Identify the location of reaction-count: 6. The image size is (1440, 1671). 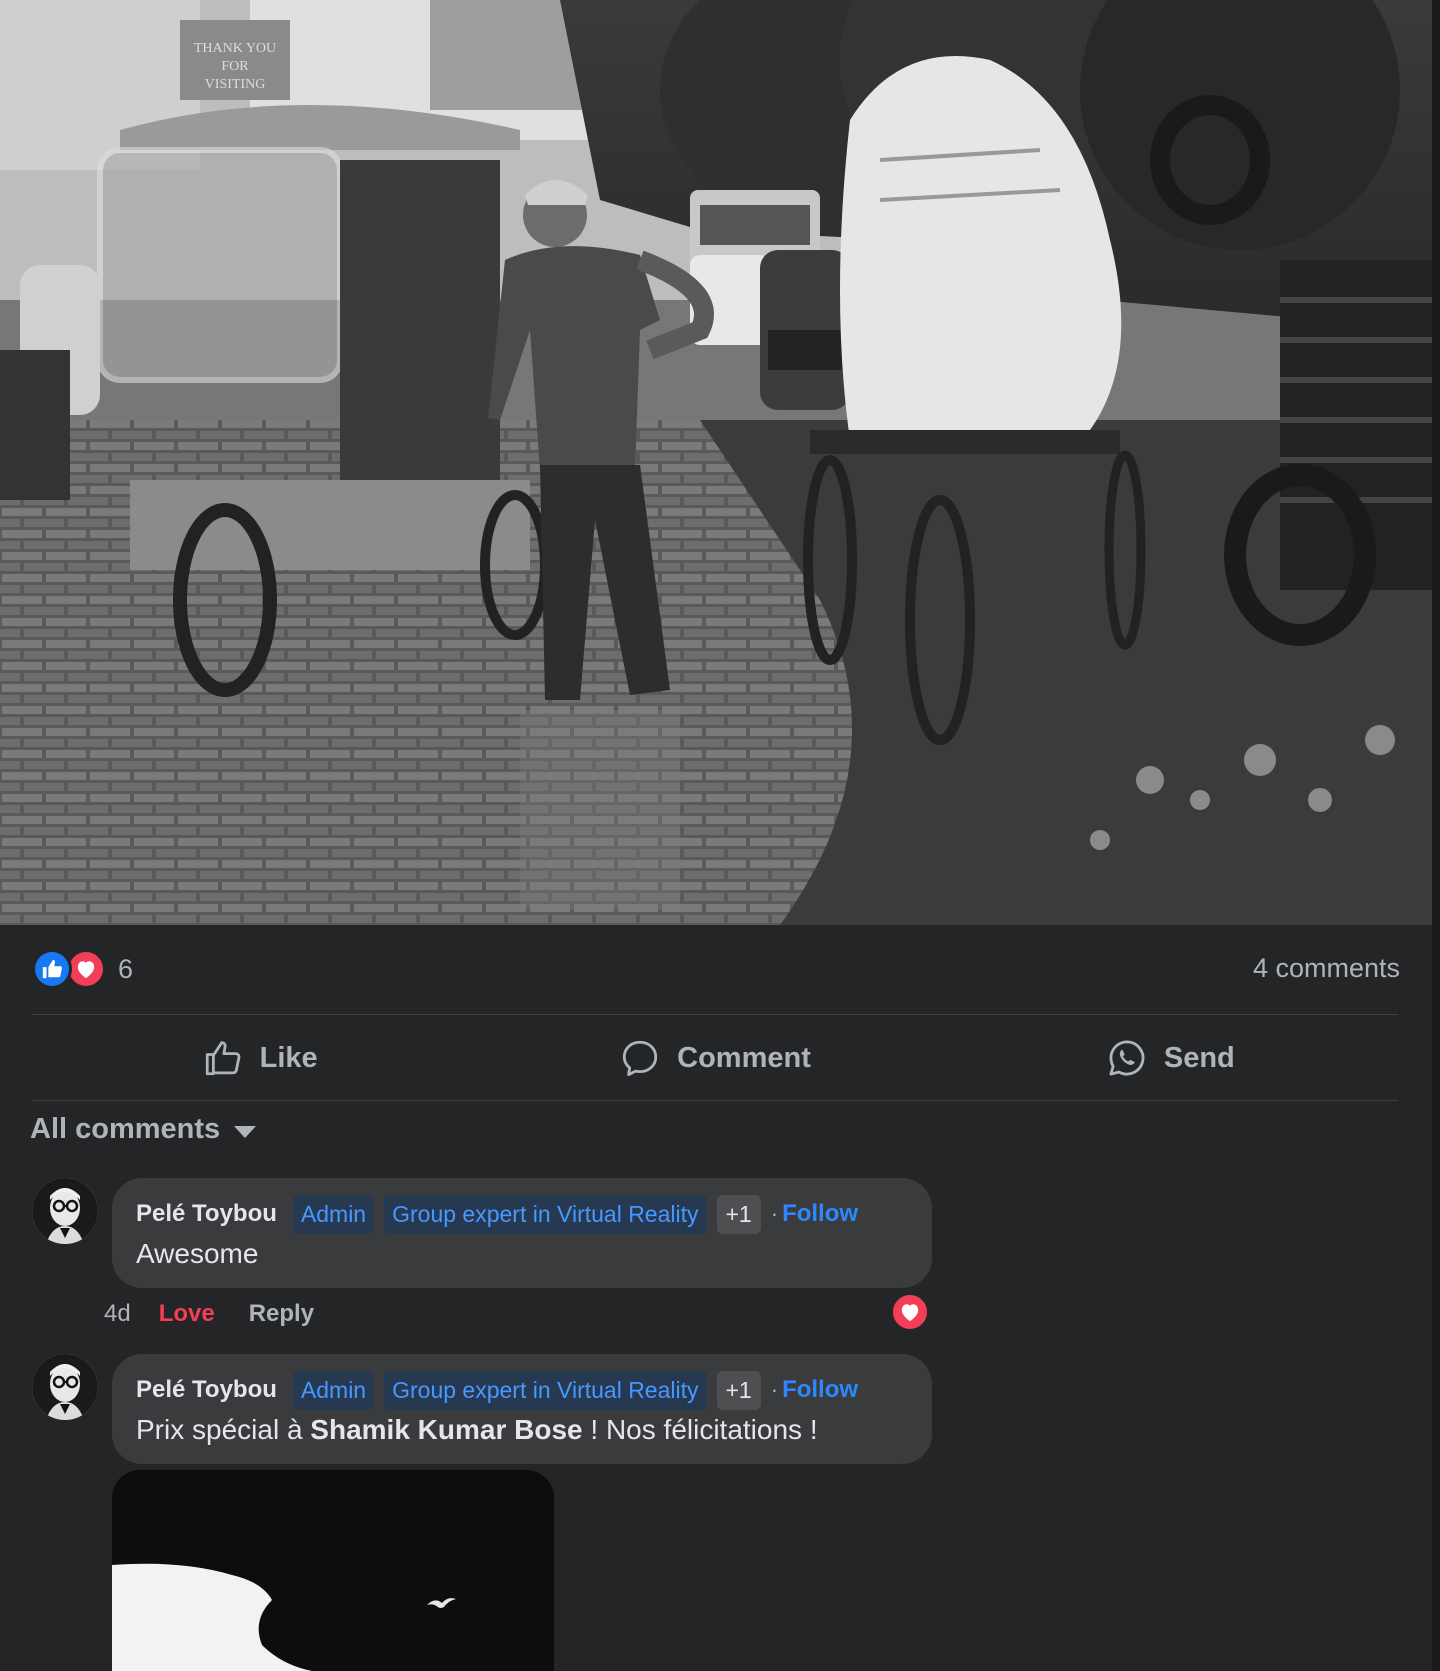
(126, 968).